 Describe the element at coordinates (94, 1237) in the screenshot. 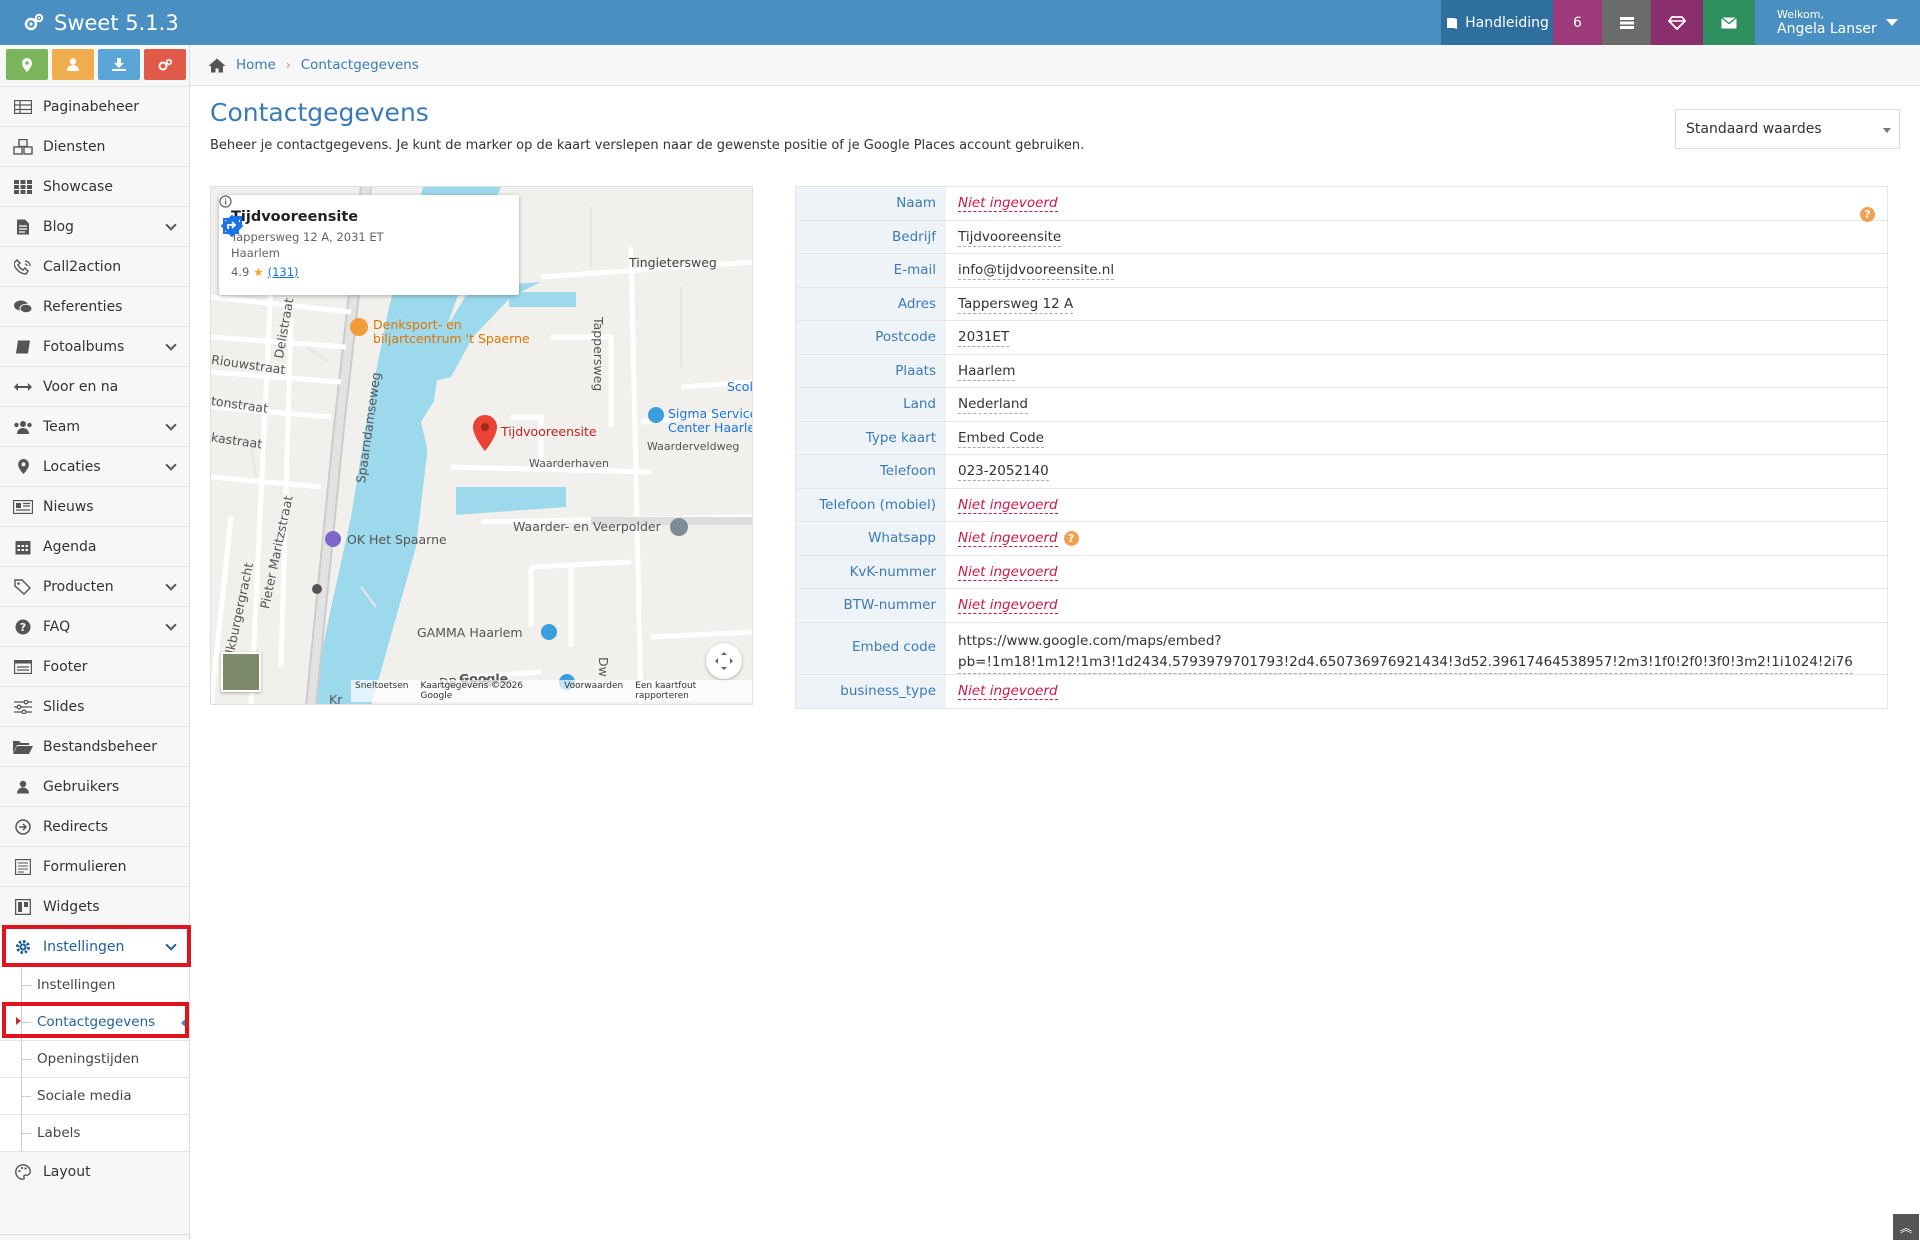

I see `sidebar-collapse-toggle: «` at that location.